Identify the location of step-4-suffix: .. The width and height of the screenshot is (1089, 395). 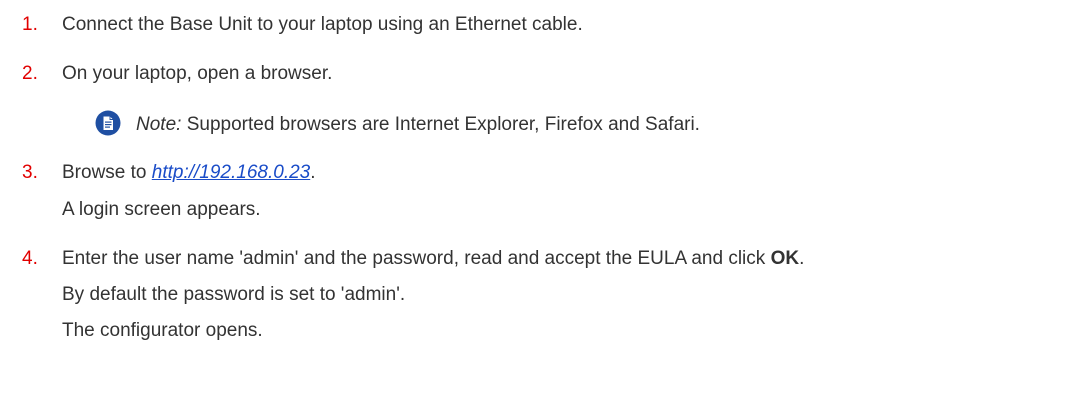
(802, 258).